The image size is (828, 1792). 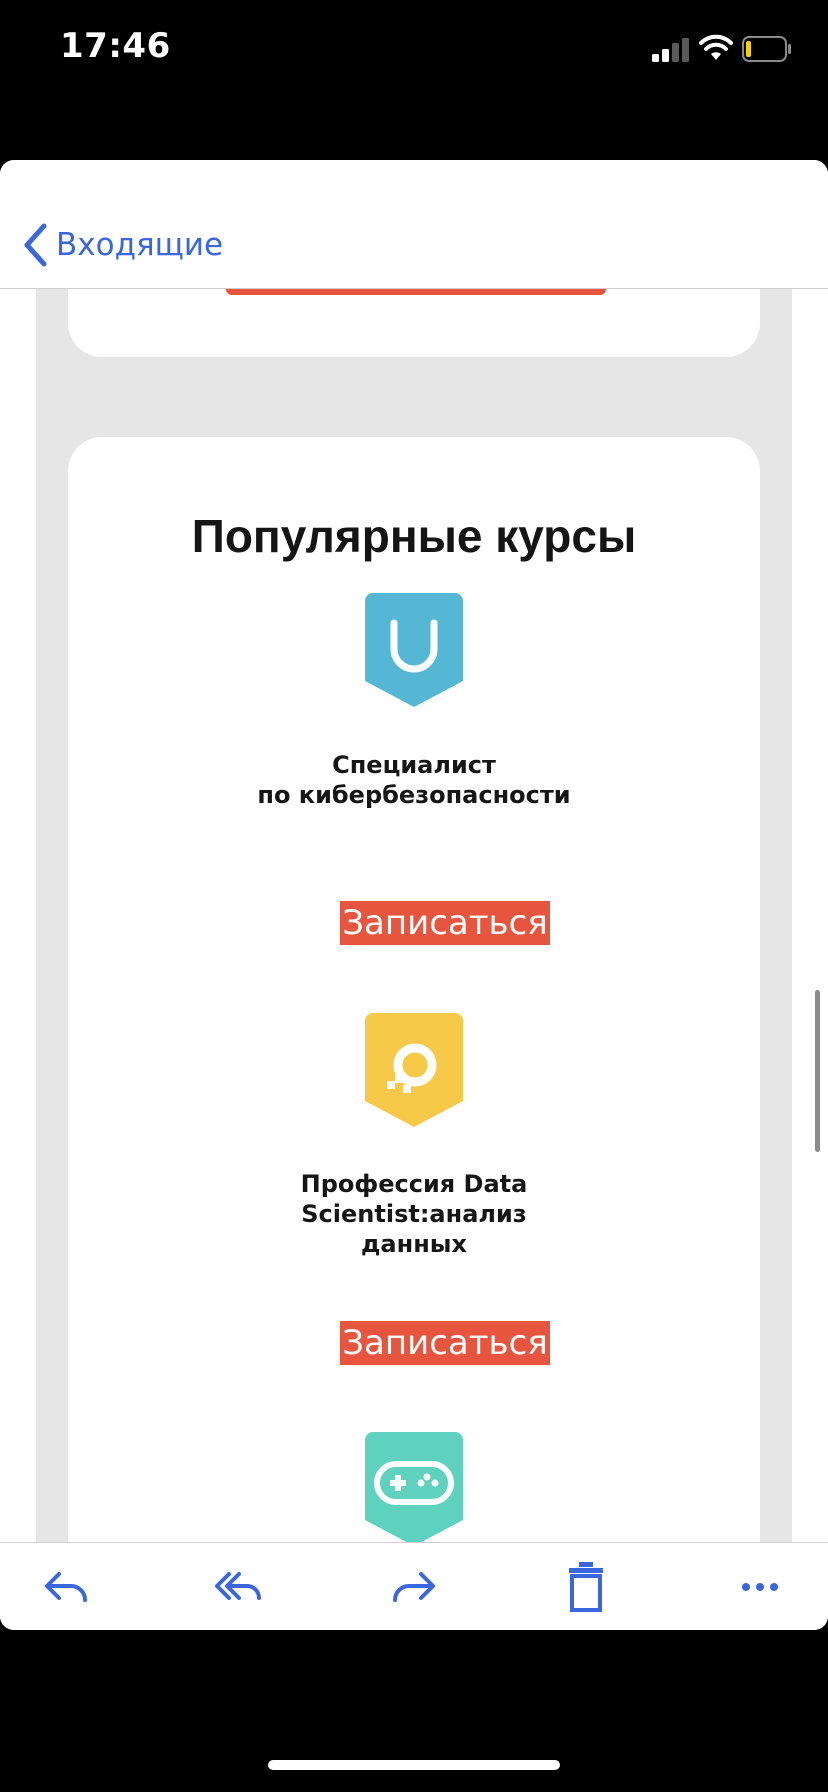 I want to click on forward-button, so click(x=414, y=1587).